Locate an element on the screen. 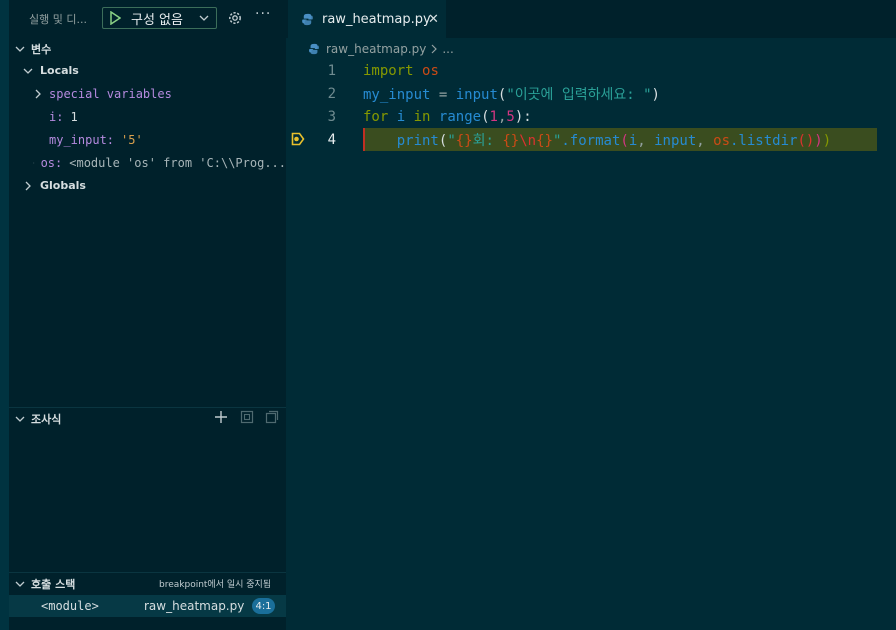 This screenshot has height=630, width=896. globals-scope: Globals is located at coordinates (54, 185).